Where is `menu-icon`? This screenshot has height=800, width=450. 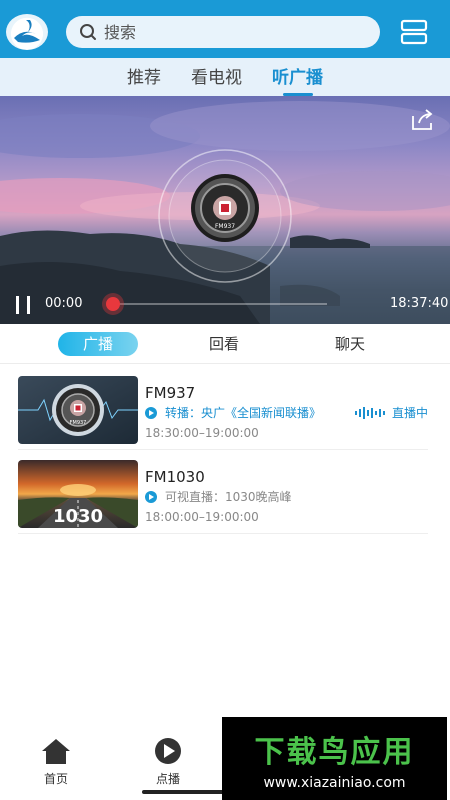 menu-icon is located at coordinates (414, 32).